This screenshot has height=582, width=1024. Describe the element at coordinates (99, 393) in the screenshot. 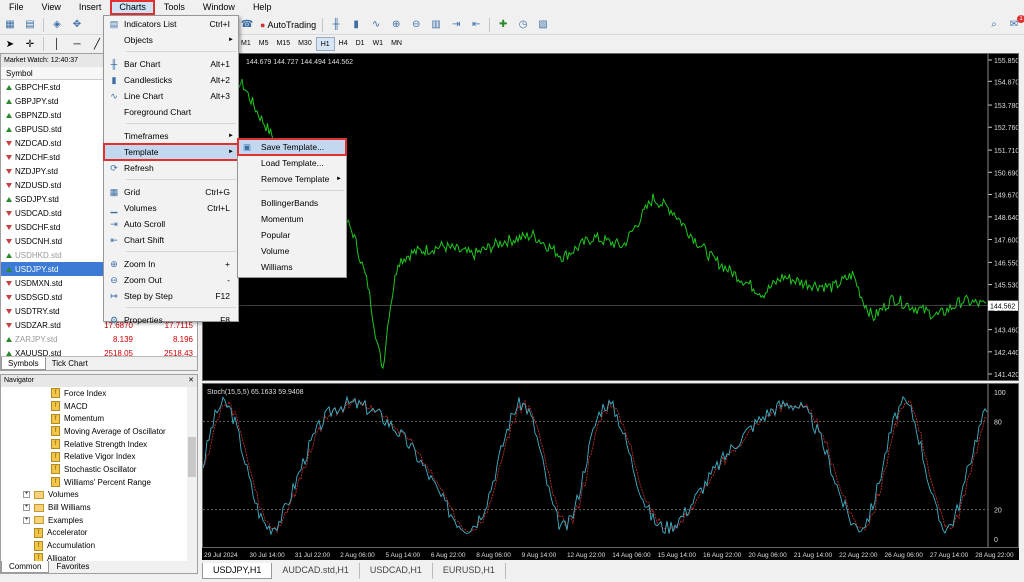

I see `navigator-item: f Force Index` at that location.